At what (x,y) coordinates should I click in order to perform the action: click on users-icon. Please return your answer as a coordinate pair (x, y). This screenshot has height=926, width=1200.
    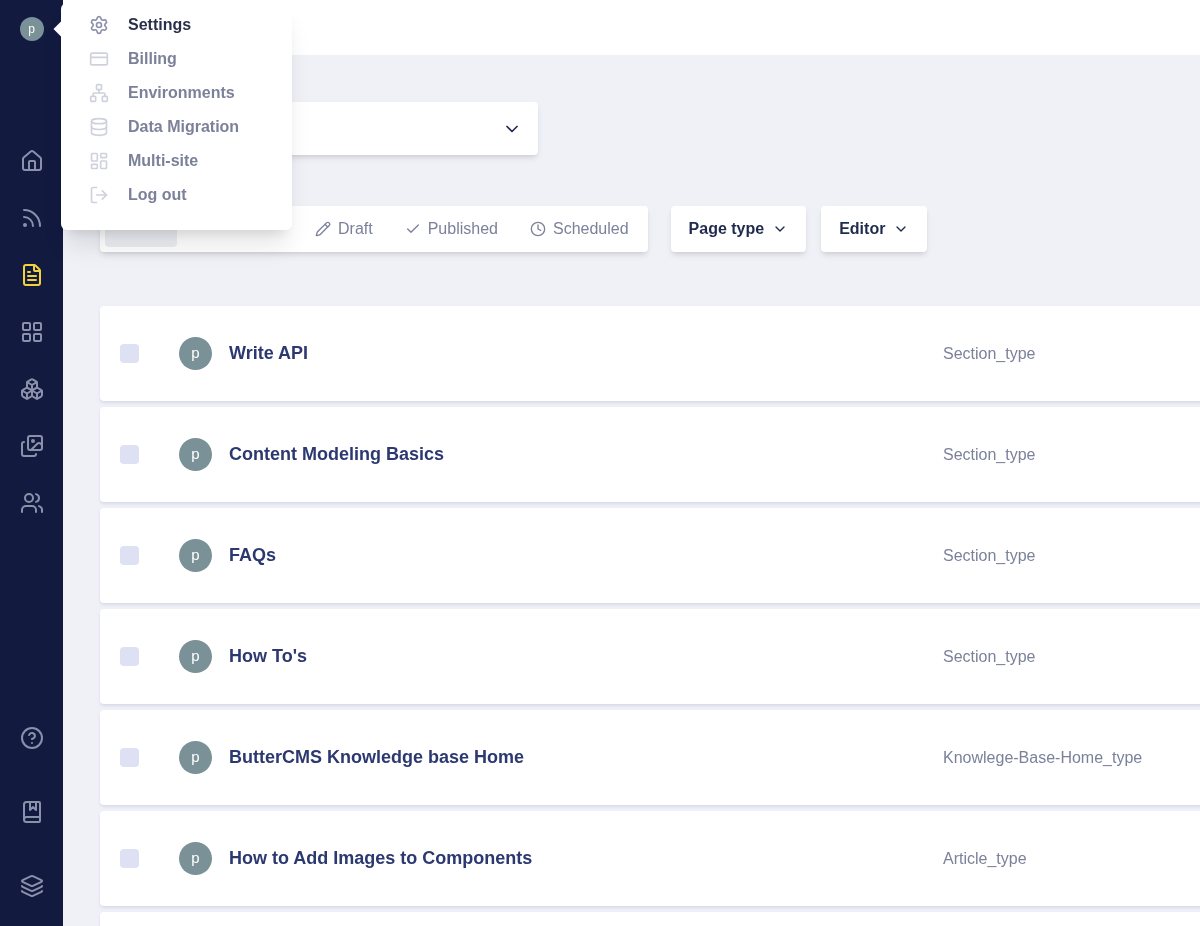
    Looking at the image, I should click on (31, 503).